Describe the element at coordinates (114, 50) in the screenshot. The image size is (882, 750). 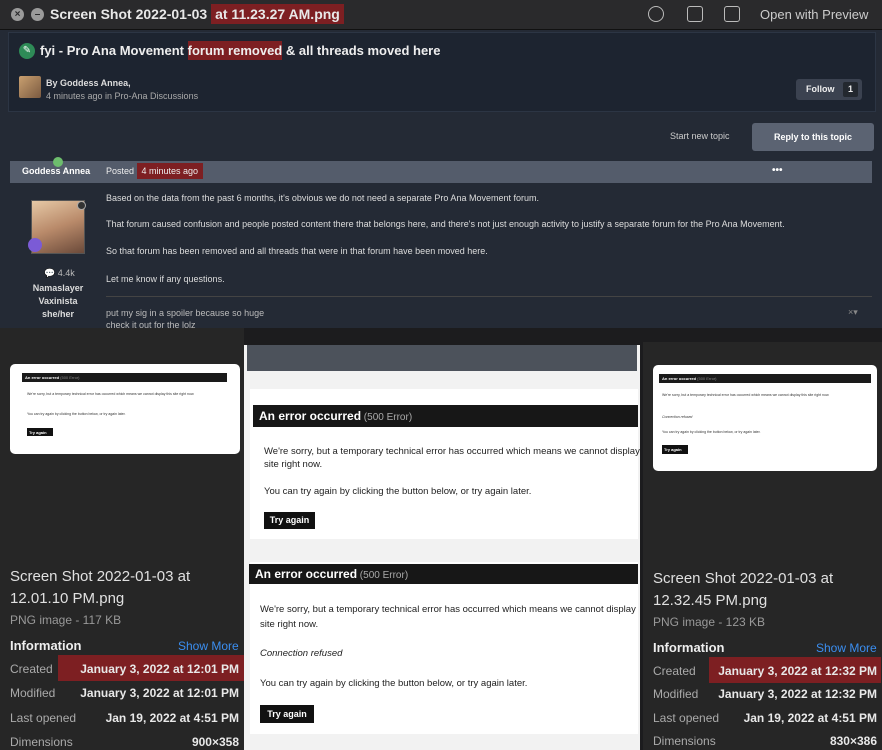
I see `thread-title-a: fyi - Pro Ana Movement` at that location.